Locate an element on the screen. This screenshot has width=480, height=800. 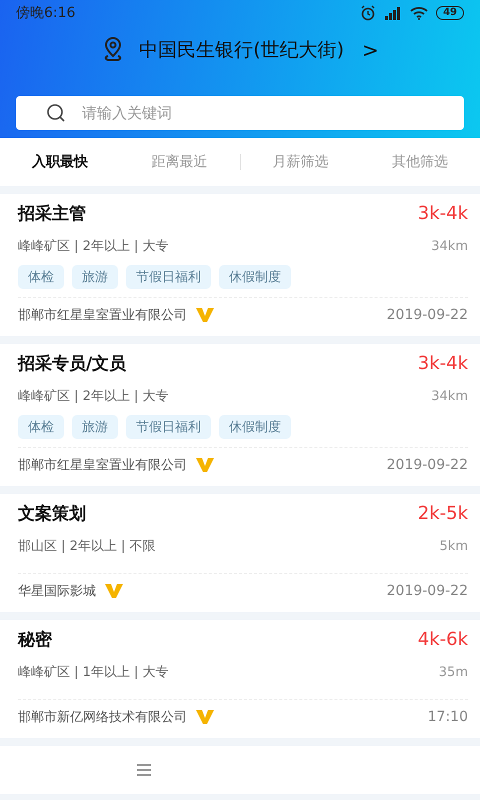
location-name: 中国民生银行(世纪大街) is located at coordinates (241, 50).